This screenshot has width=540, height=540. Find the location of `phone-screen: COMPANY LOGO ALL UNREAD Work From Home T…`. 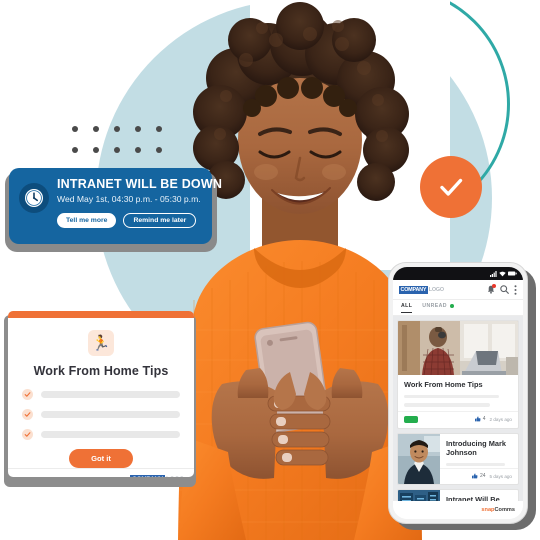

phone-screen: COMPANY LOGO ALL UNREAD Work From Home T… is located at coordinates (458, 393).